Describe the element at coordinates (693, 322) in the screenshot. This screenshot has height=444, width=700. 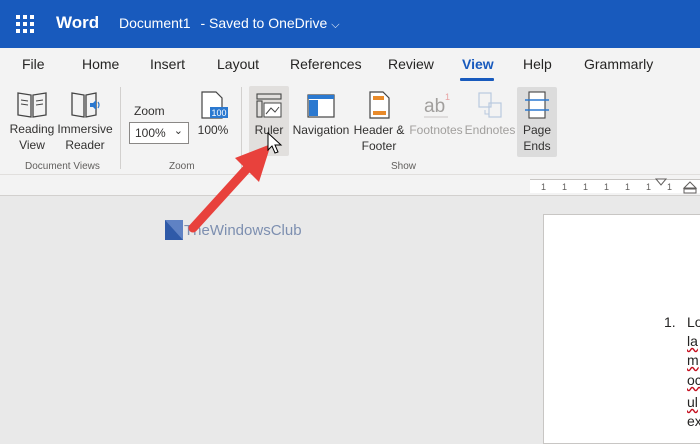
I see `document-text-line: Lo` at that location.